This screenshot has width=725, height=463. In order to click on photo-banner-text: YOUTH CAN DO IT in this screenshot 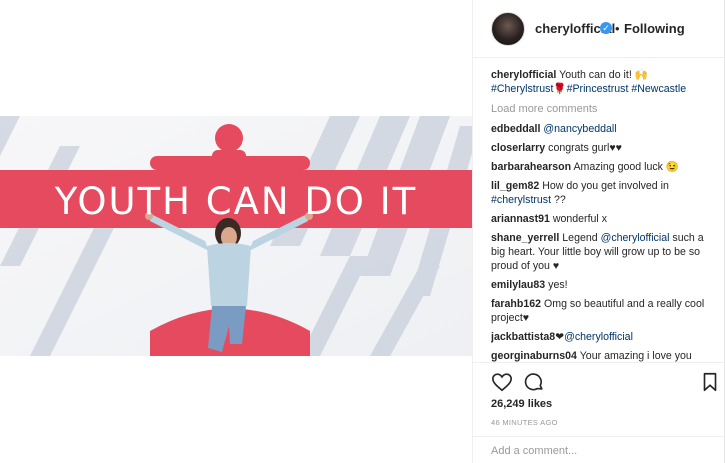, I will do `click(236, 201)`.